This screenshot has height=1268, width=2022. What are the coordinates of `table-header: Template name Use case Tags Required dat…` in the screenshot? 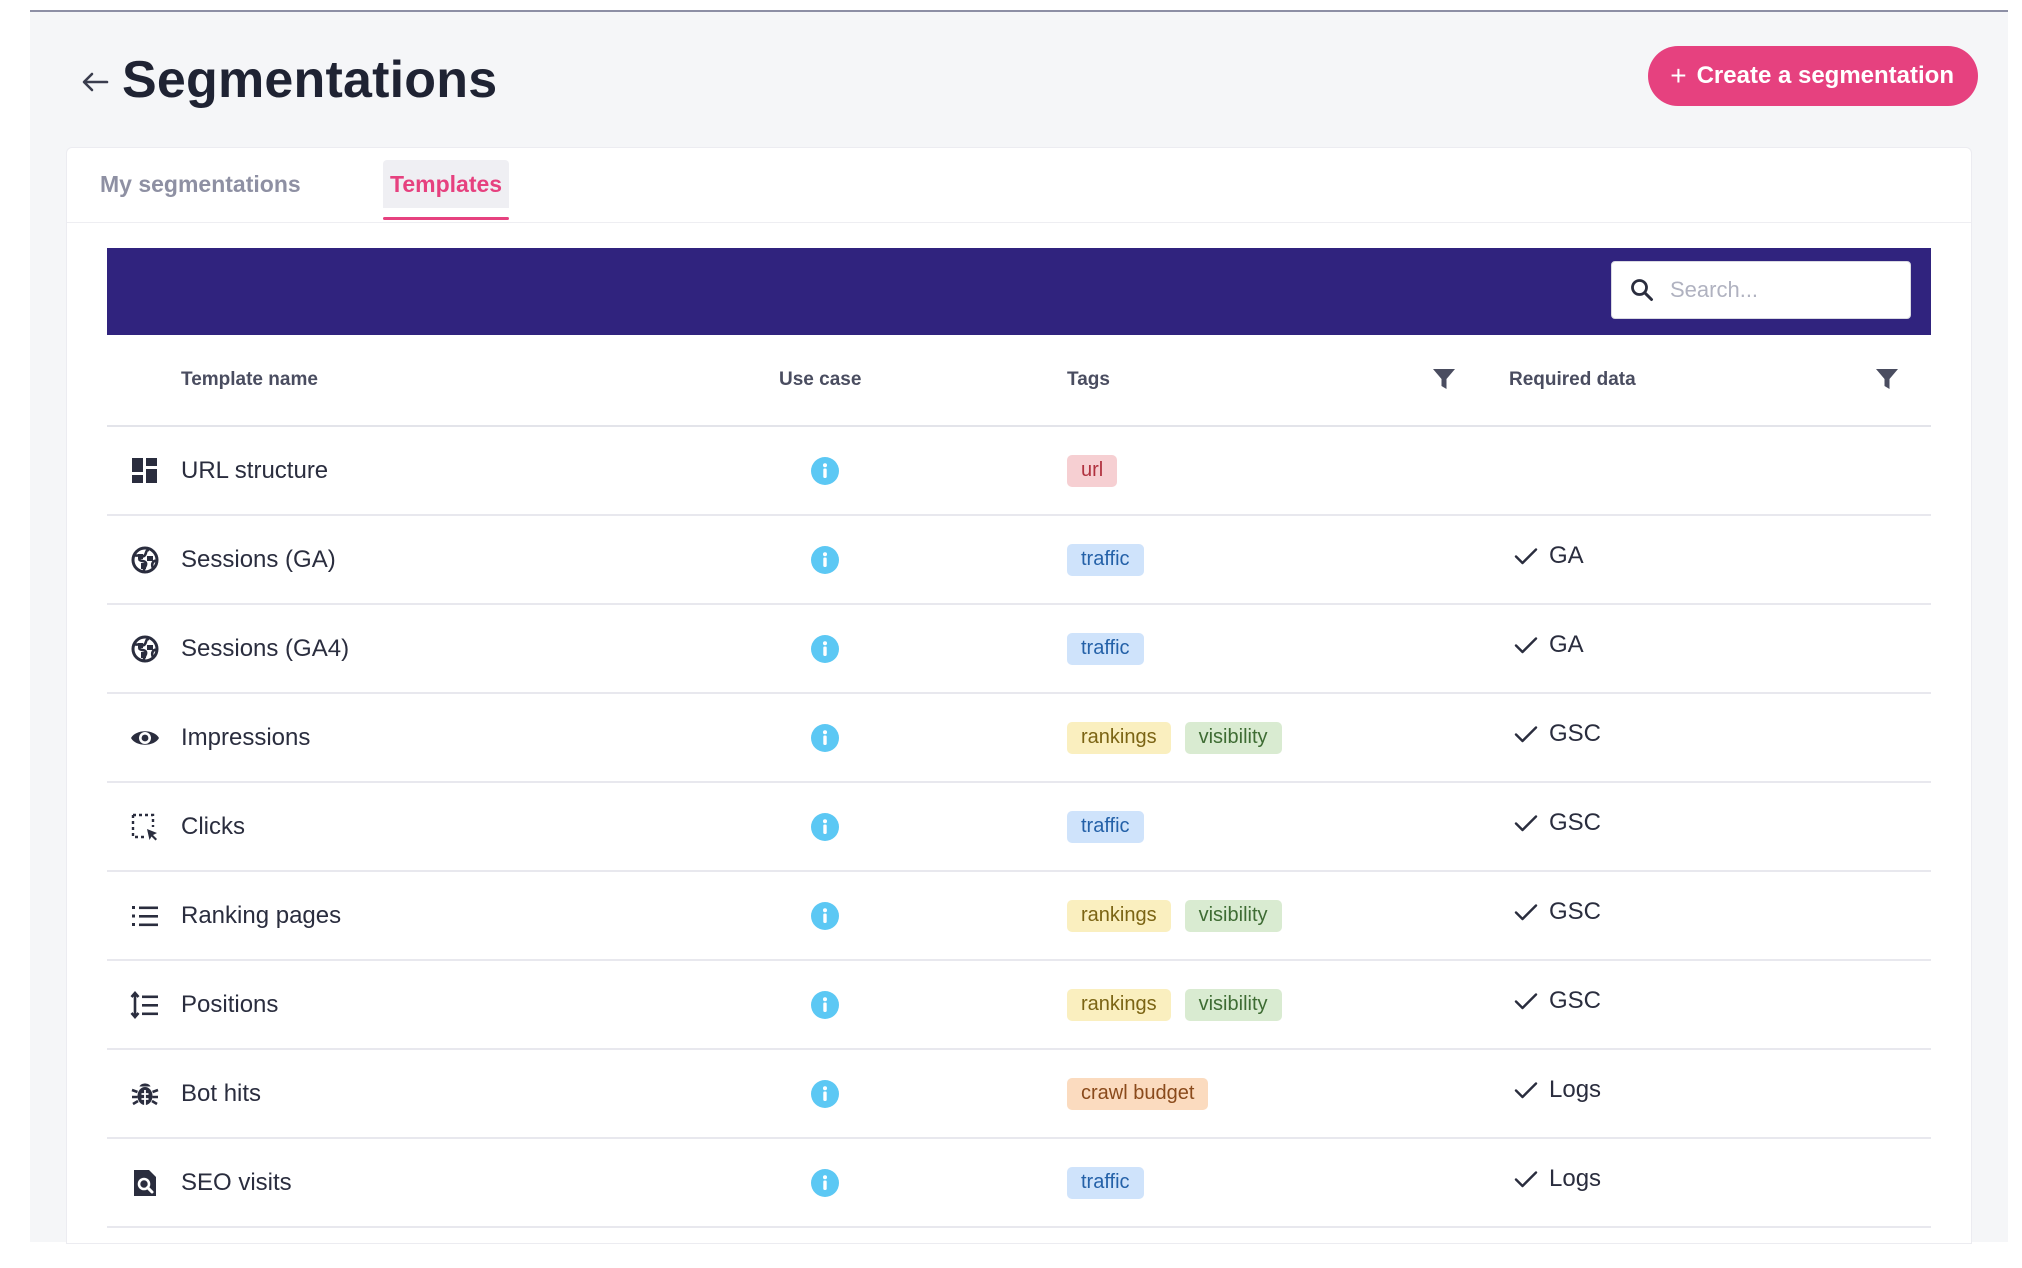 It's located at (1019, 381).